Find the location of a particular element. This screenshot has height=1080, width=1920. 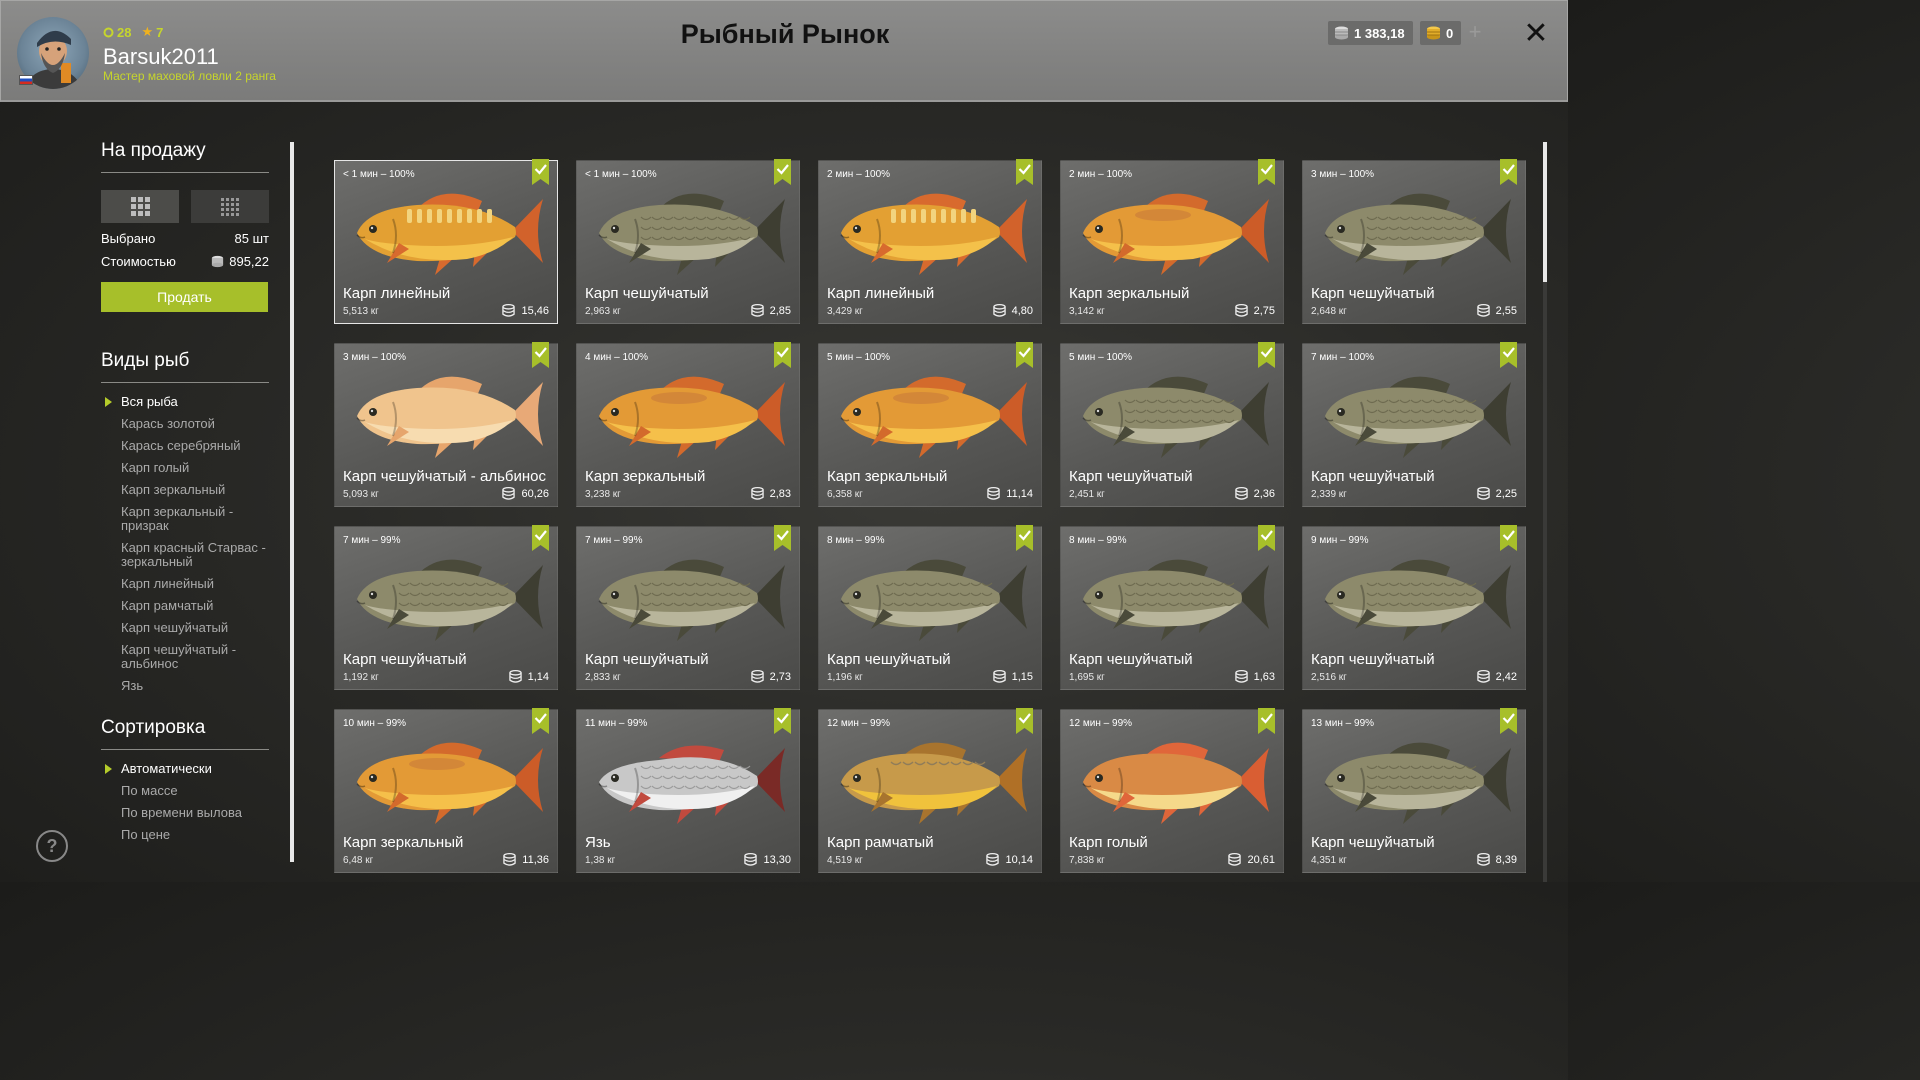

large-grid-view-button is located at coordinates (140, 206).